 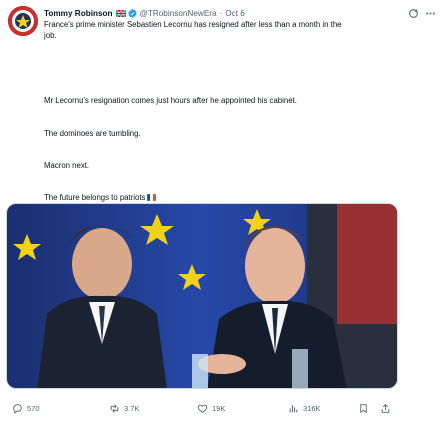 I want to click on author-name: Tommy Robinson, so click(x=78, y=13).